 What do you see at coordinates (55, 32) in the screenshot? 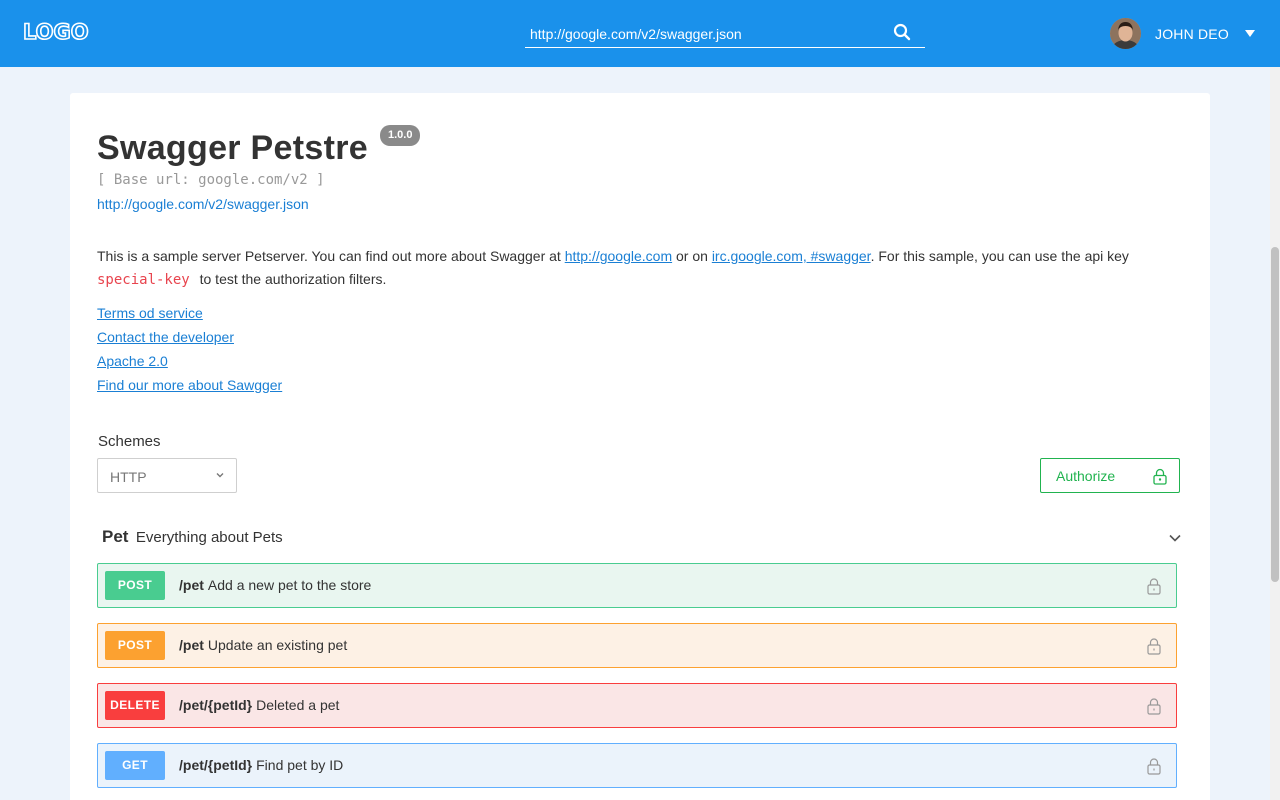
I see `logo: LOGO` at bounding box center [55, 32].